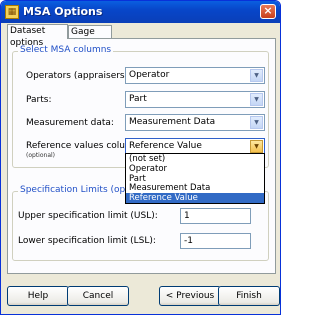  Describe the element at coordinates (165, 146) in the screenshot. I see `reference-value: Reference Value` at that location.